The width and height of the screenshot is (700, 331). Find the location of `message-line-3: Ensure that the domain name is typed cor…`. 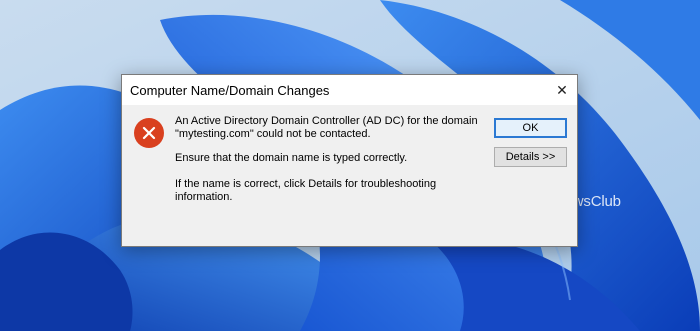

message-line-3: Ensure that the domain name is typed cor… is located at coordinates (291, 158).